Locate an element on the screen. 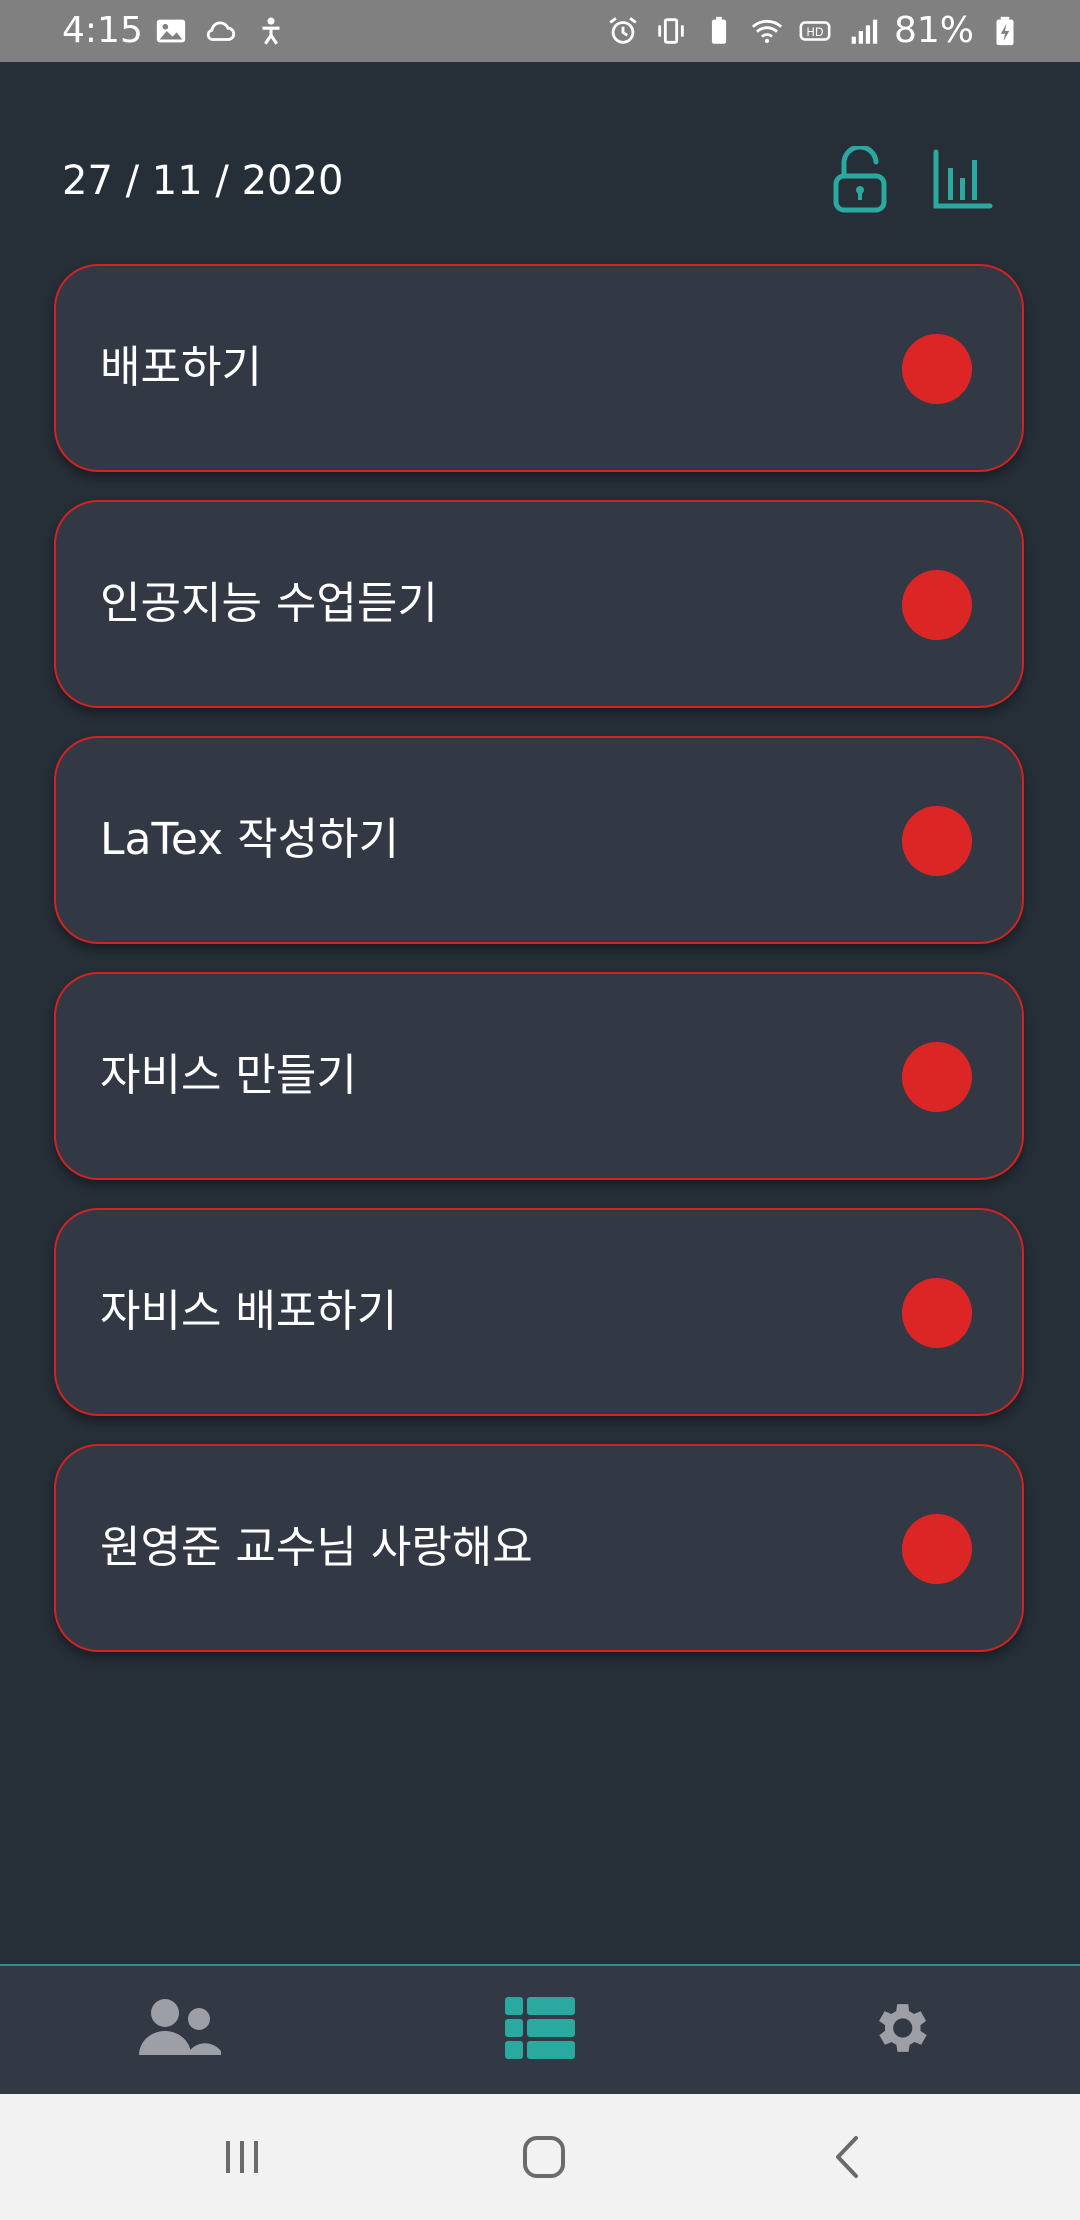 This screenshot has height=2220, width=1080. task-item: LaTex 작성하기 is located at coordinates (539, 840).